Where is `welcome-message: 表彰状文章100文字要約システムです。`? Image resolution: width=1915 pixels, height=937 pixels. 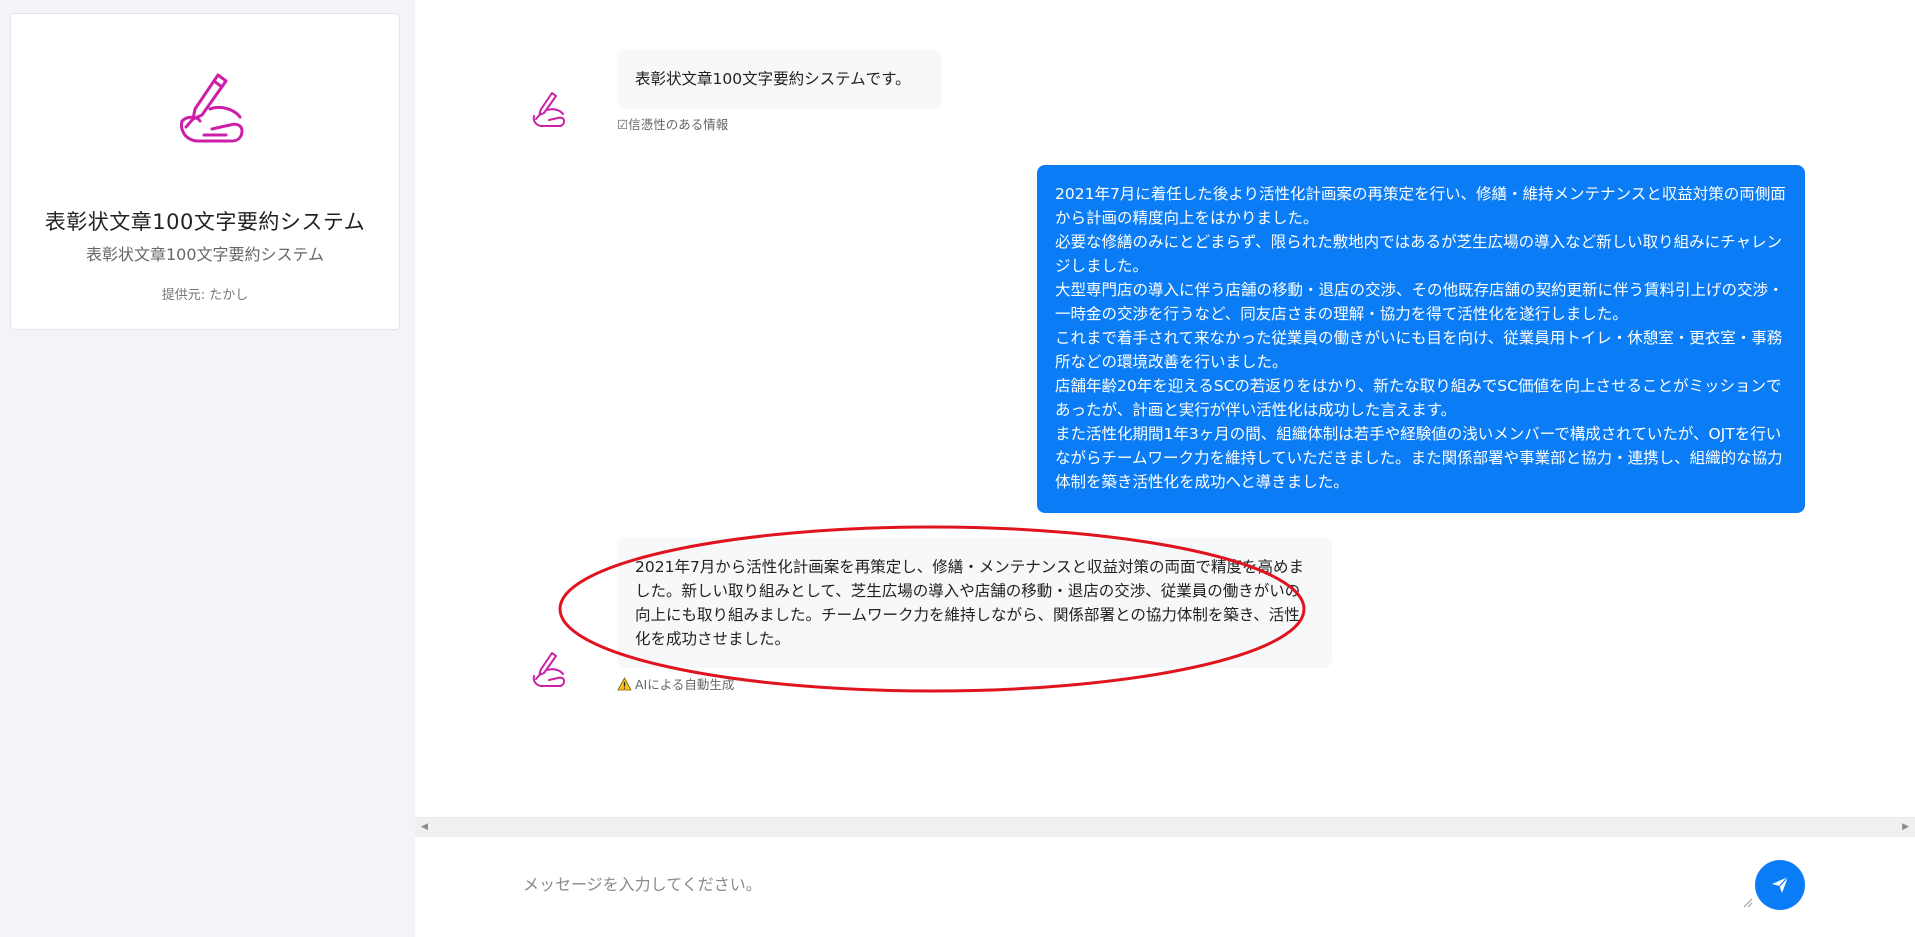 welcome-message: 表彰状文章100文字要約システムです。 is located at coordinates (779, 79).